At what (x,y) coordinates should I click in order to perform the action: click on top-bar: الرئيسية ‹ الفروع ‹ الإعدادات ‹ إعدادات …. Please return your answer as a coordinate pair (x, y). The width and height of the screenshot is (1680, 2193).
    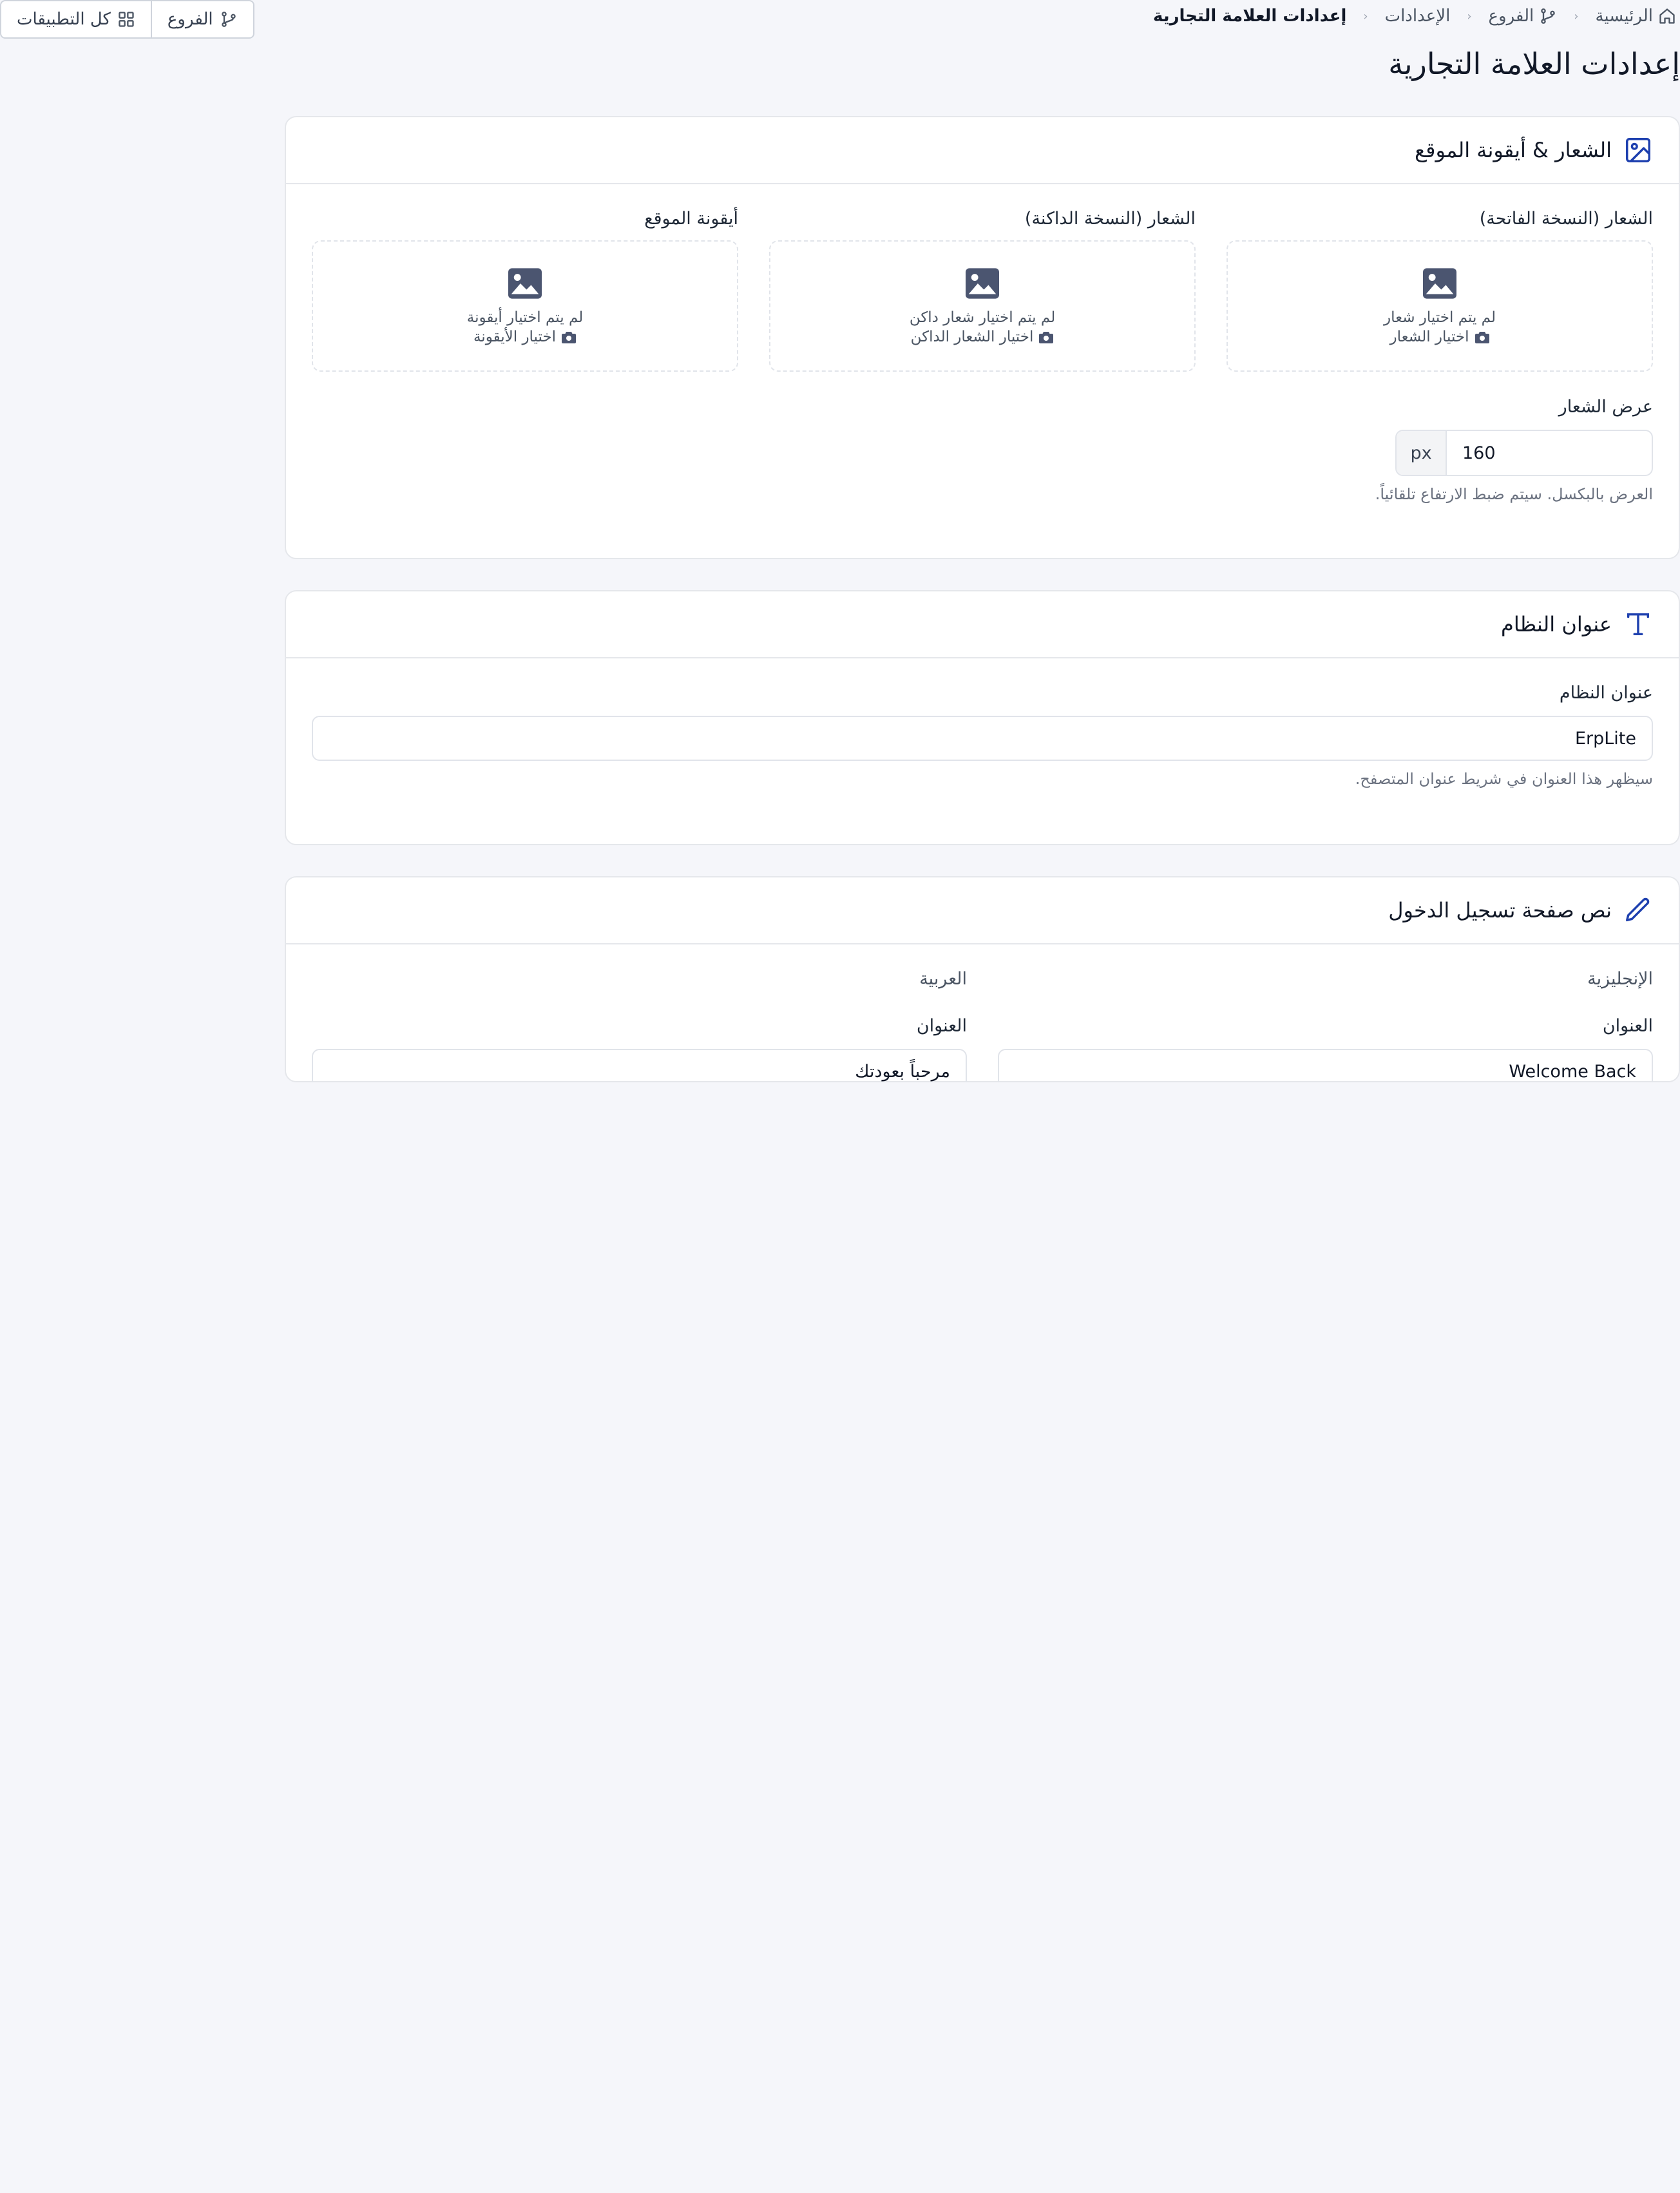
    Looking at the image, I should click on (840, 20).